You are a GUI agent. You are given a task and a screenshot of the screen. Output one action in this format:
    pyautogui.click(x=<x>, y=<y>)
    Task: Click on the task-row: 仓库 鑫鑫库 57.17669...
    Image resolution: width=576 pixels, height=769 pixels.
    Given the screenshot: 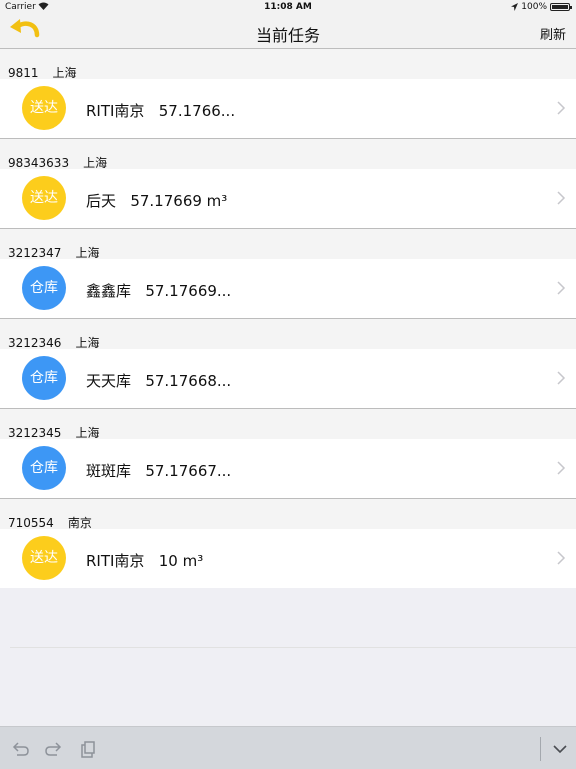 What is the action you would take?
    pyautogui.click(x=288, y=289)
    